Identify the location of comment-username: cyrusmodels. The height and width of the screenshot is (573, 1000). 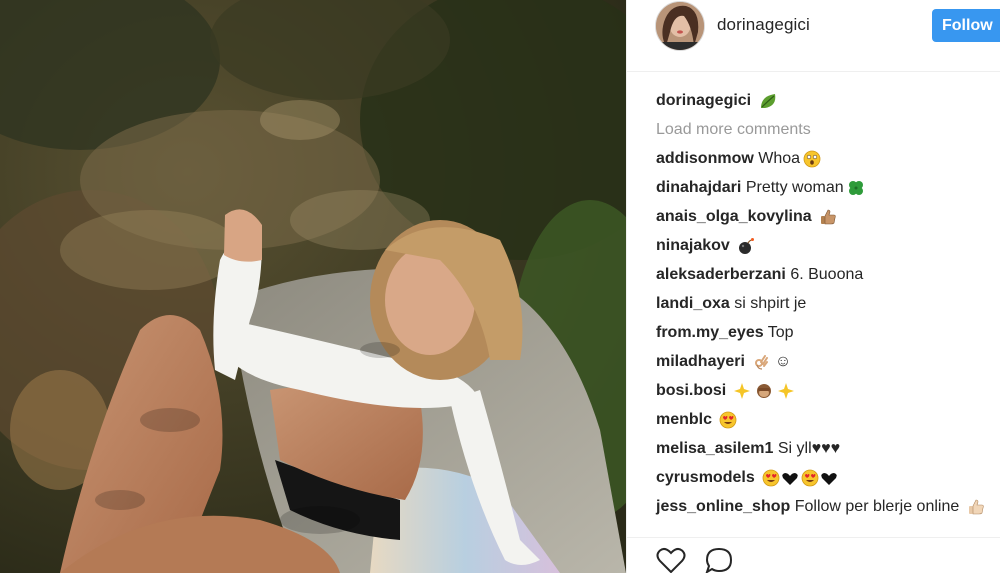
(705, 477).